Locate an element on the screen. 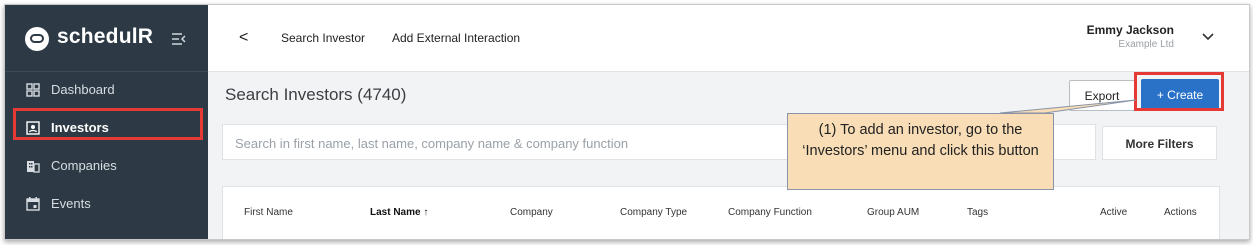  sidebar-item-label: Events is located at coordinates (71, 203).